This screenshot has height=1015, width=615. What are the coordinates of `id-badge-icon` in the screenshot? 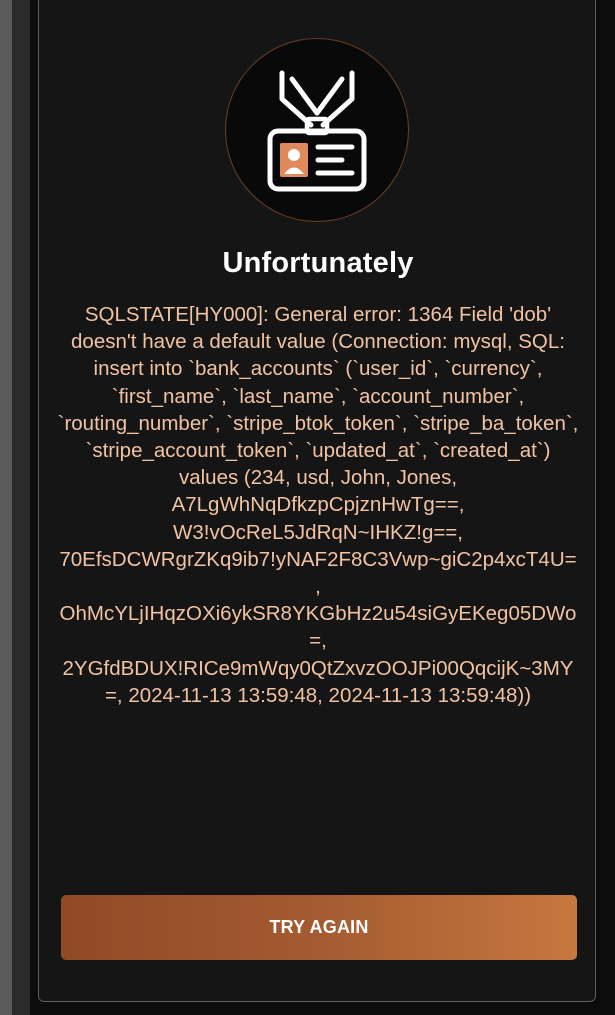 It's located at (317, 131).